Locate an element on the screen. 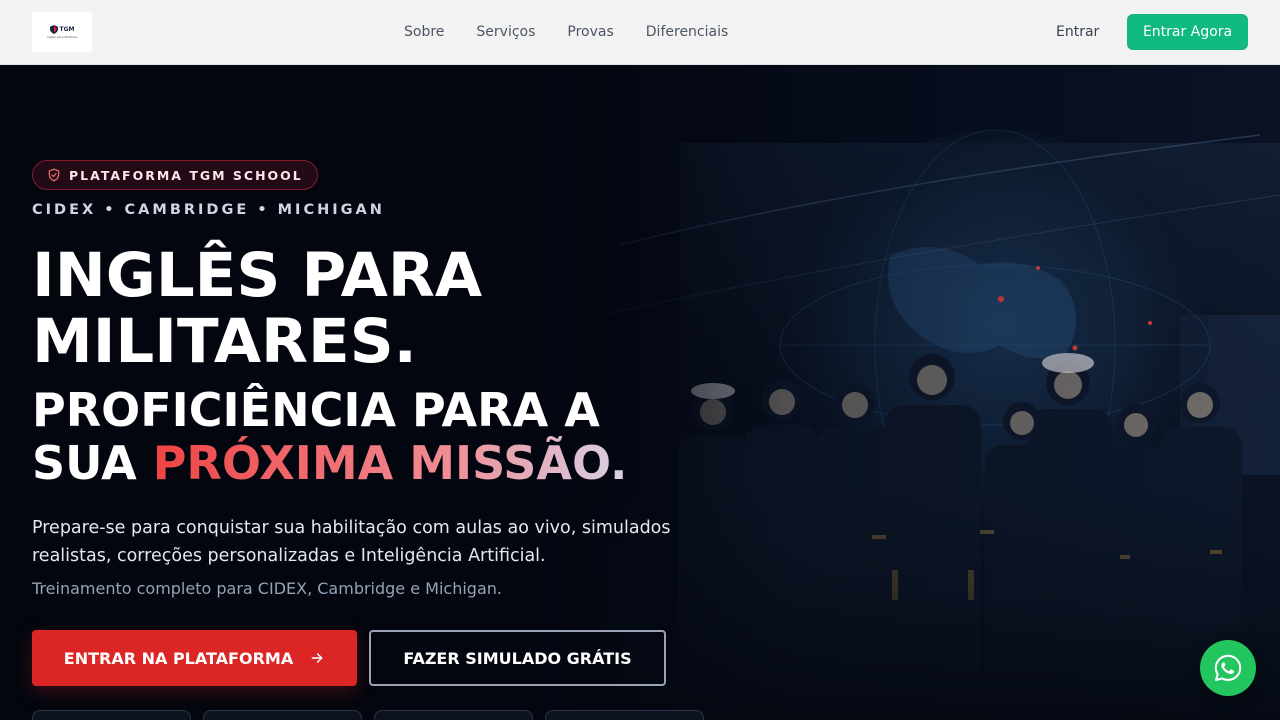 The image size is (1280, 720). platform-badge: PLATAFORMA TGM SCHOOL is located at coordinates (175, 175).